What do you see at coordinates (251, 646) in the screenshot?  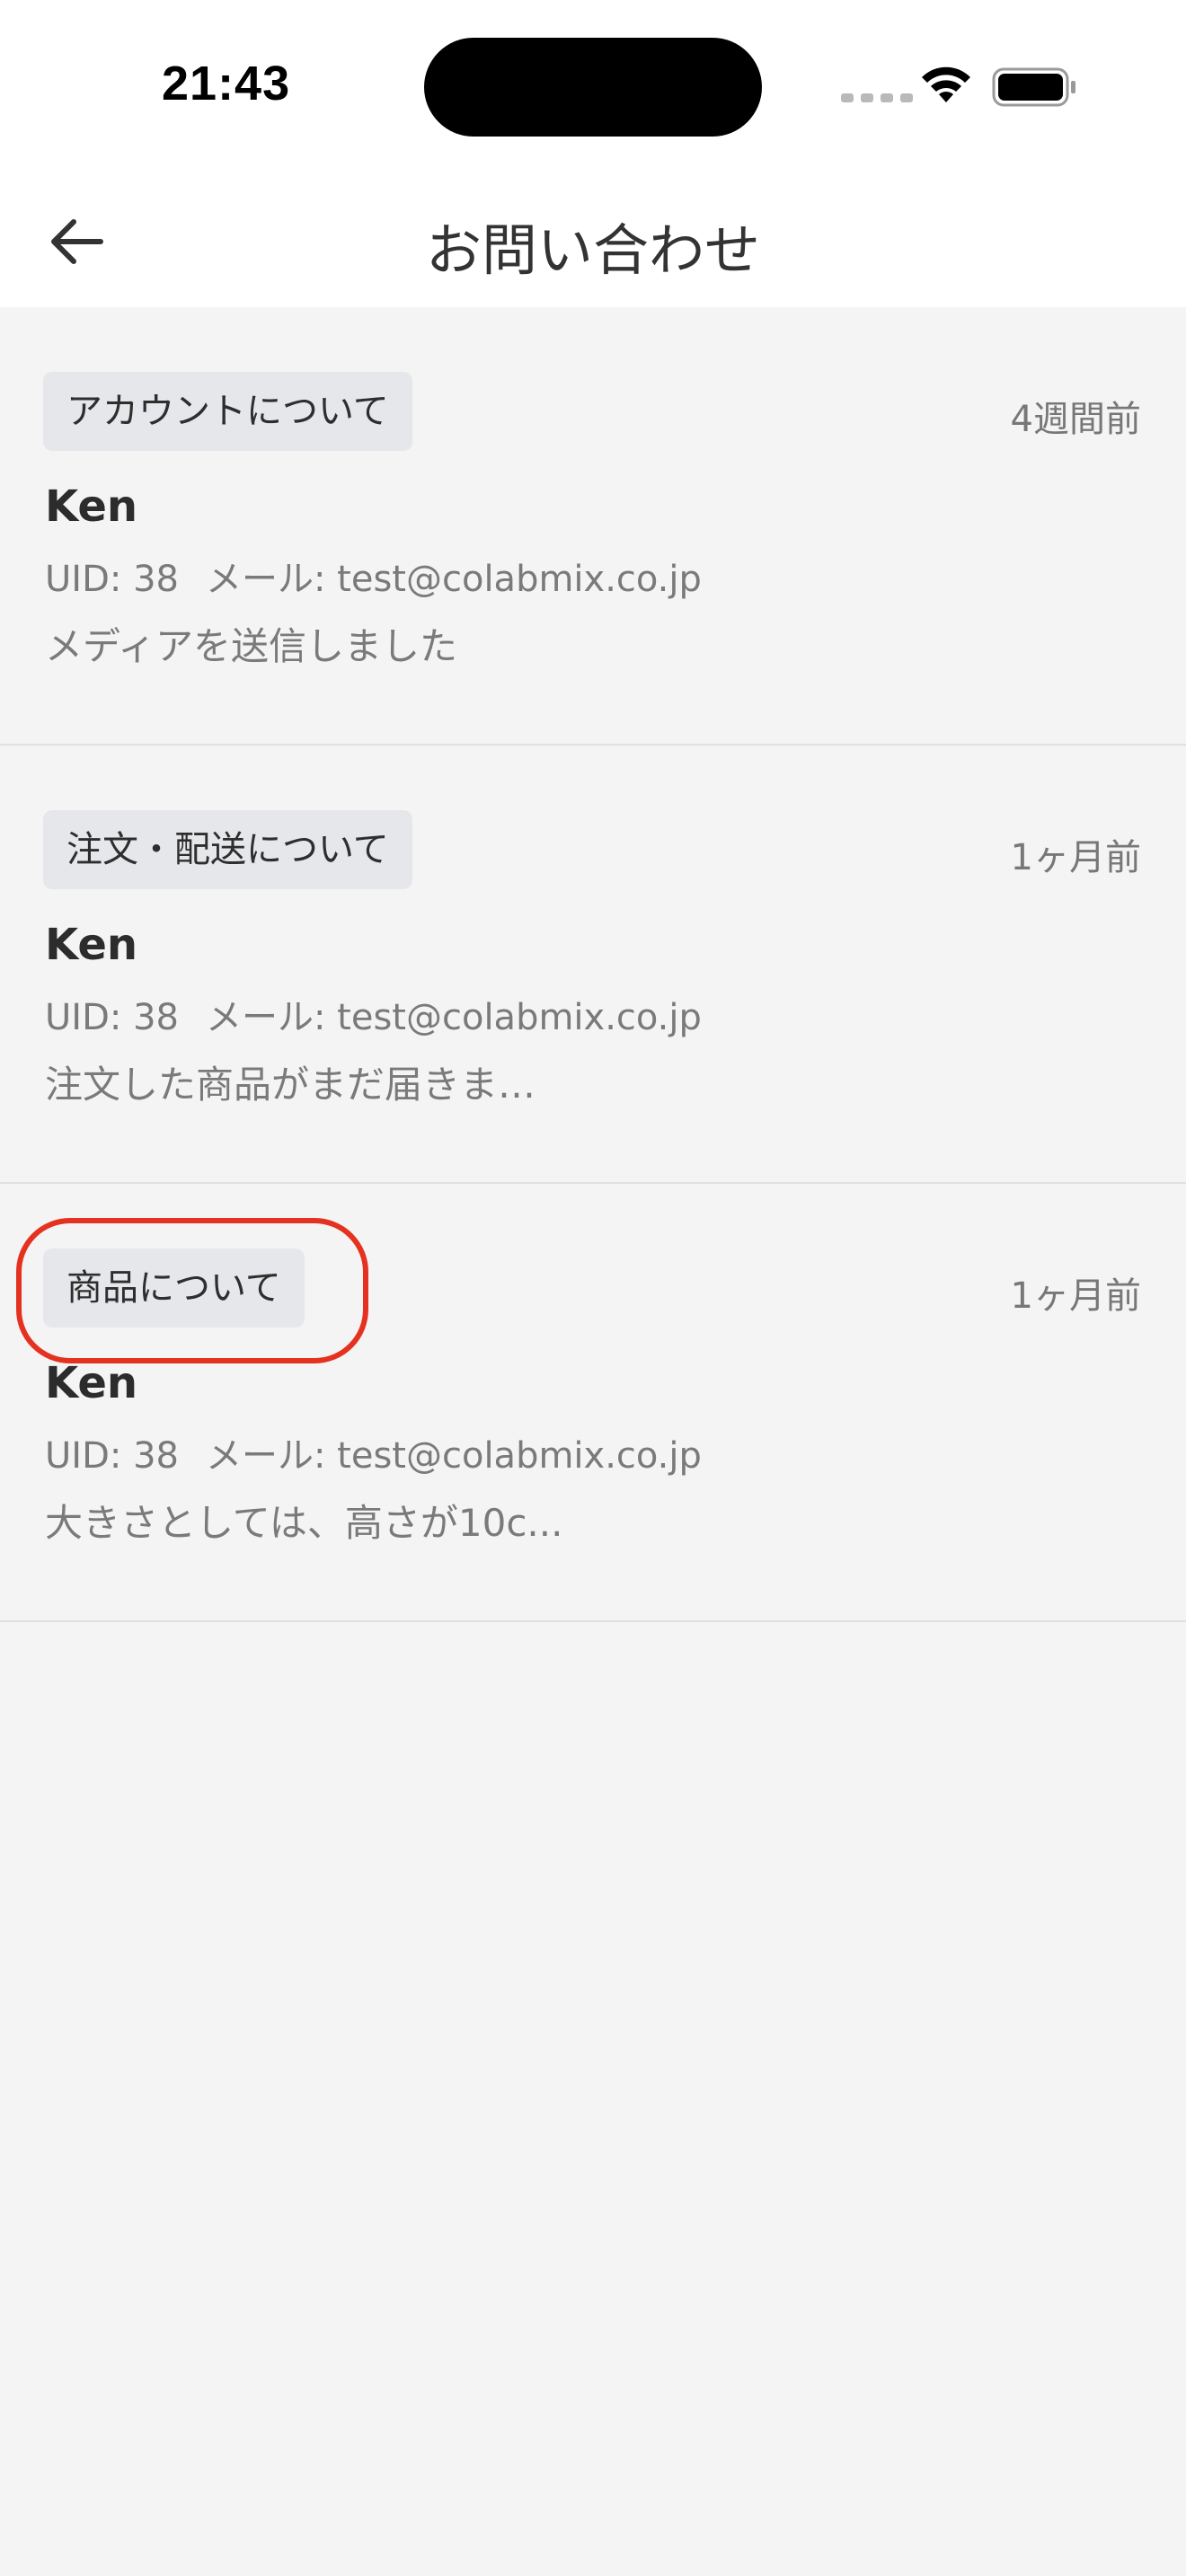 I see `message-preview: メディアを送信しました` at bounding box center [251, 646].